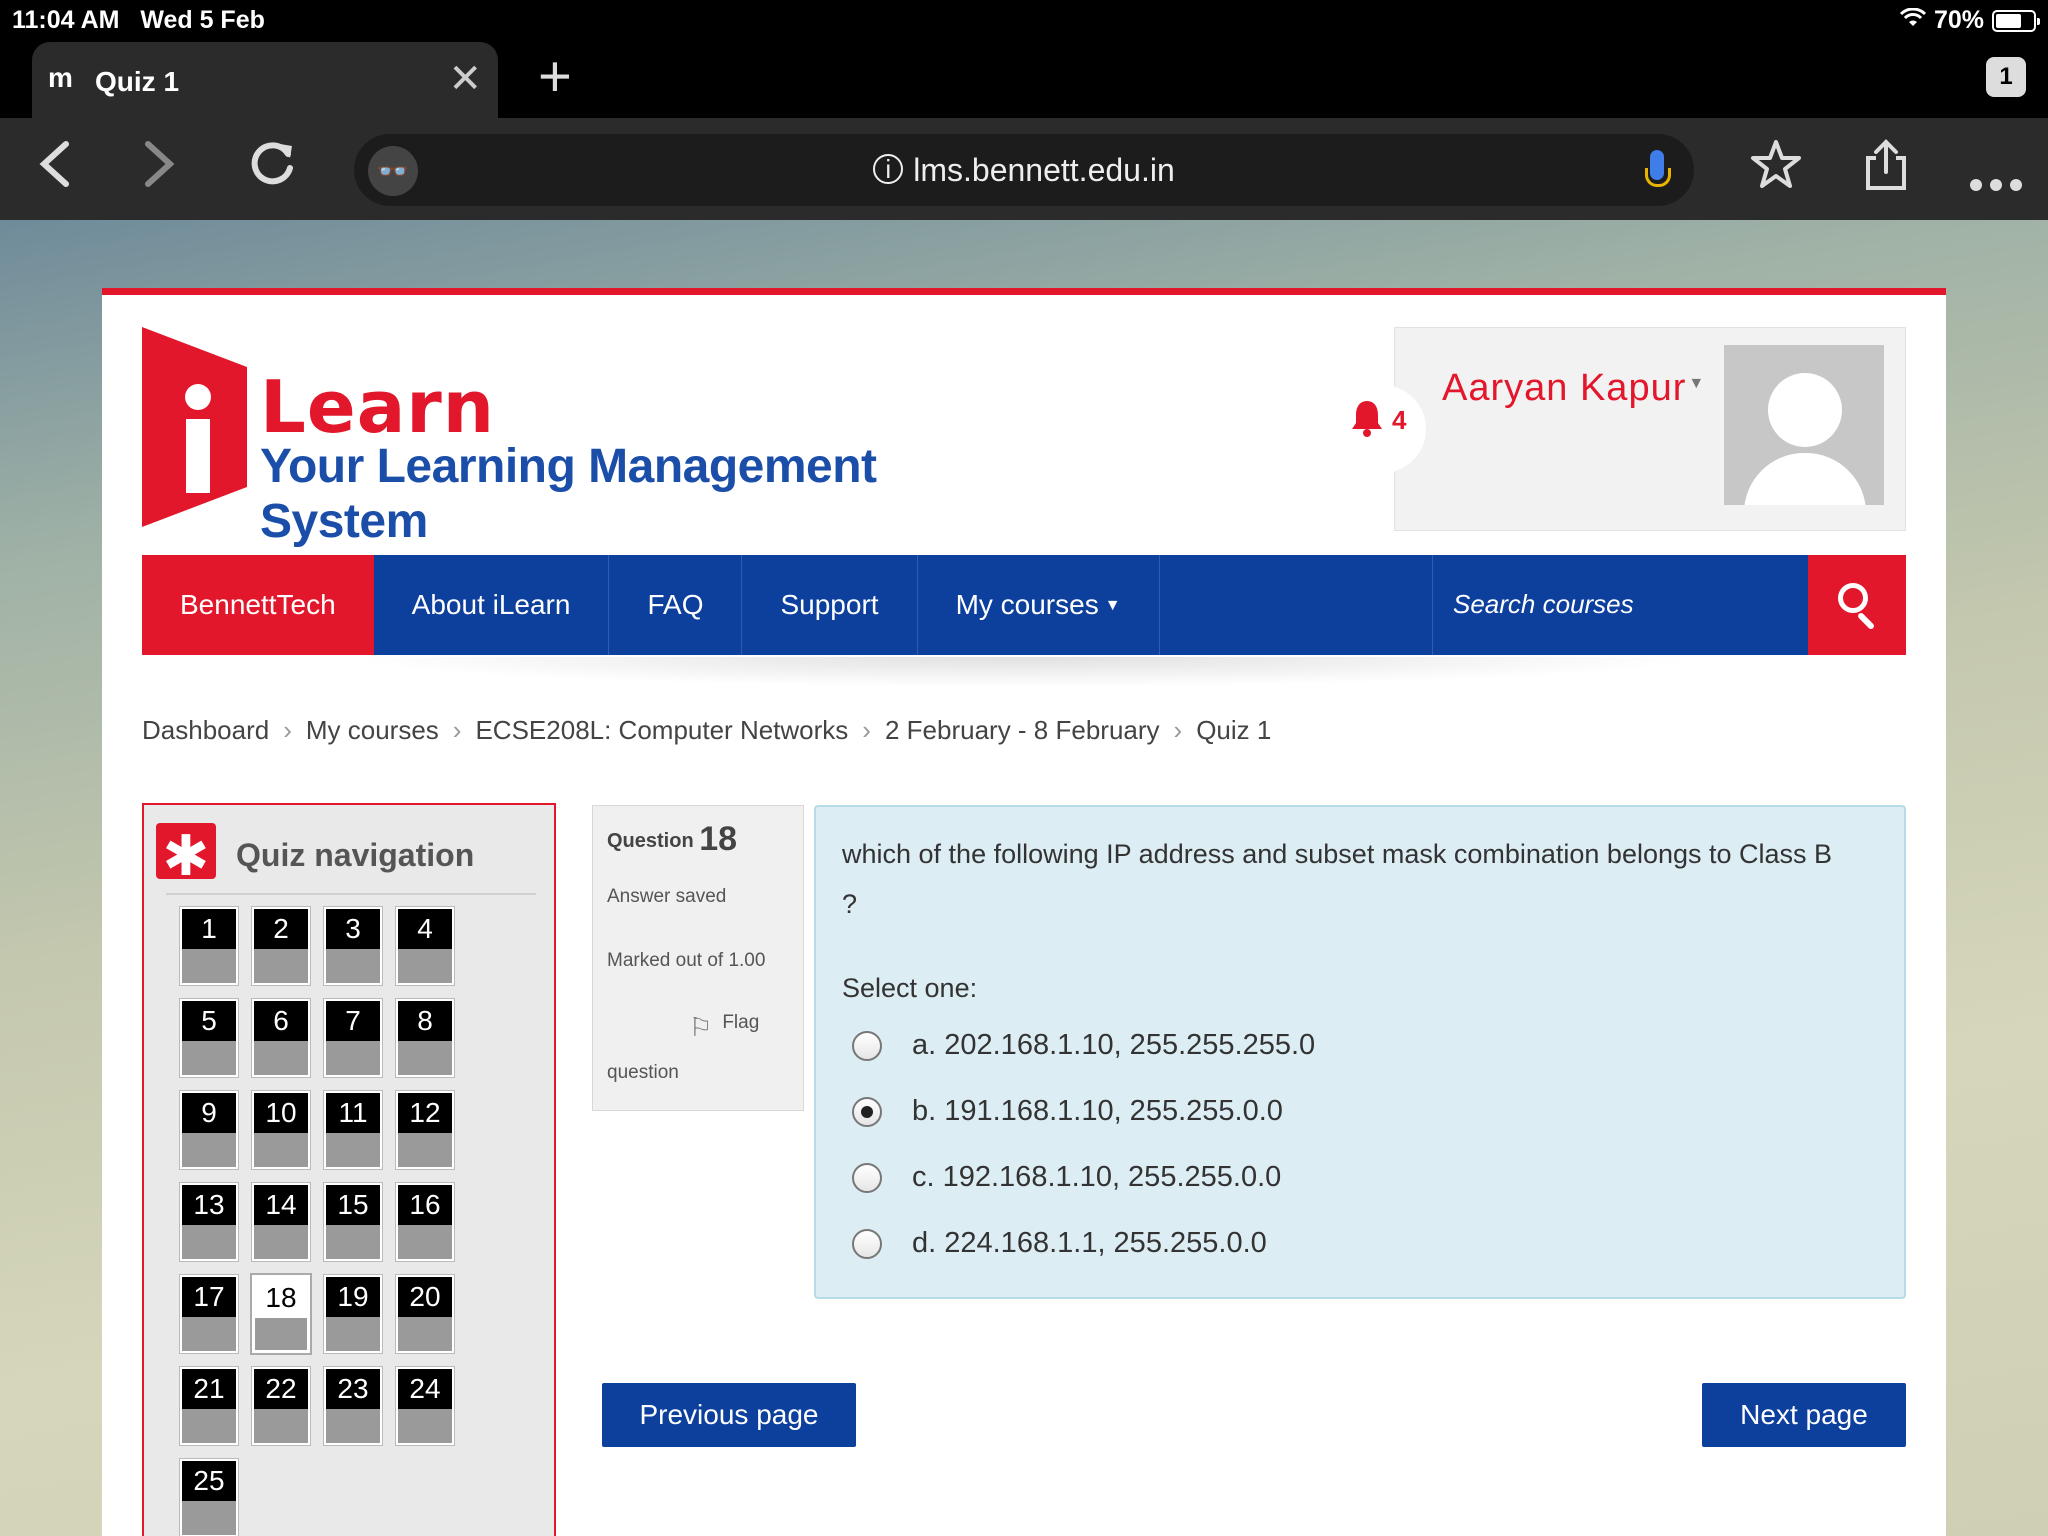 The image size is (2048, 1536). I want to click on quiz-nav-question-button: 17, so click(209, 1314).